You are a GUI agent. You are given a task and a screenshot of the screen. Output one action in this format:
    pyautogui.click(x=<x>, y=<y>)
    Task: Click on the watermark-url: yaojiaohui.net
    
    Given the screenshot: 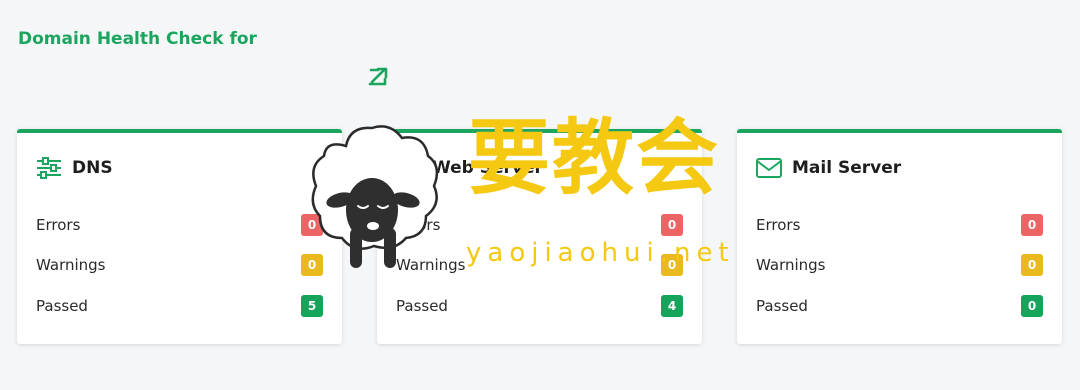 What is the action you would take?
    pyautogui.click(x=600, y=253)
    